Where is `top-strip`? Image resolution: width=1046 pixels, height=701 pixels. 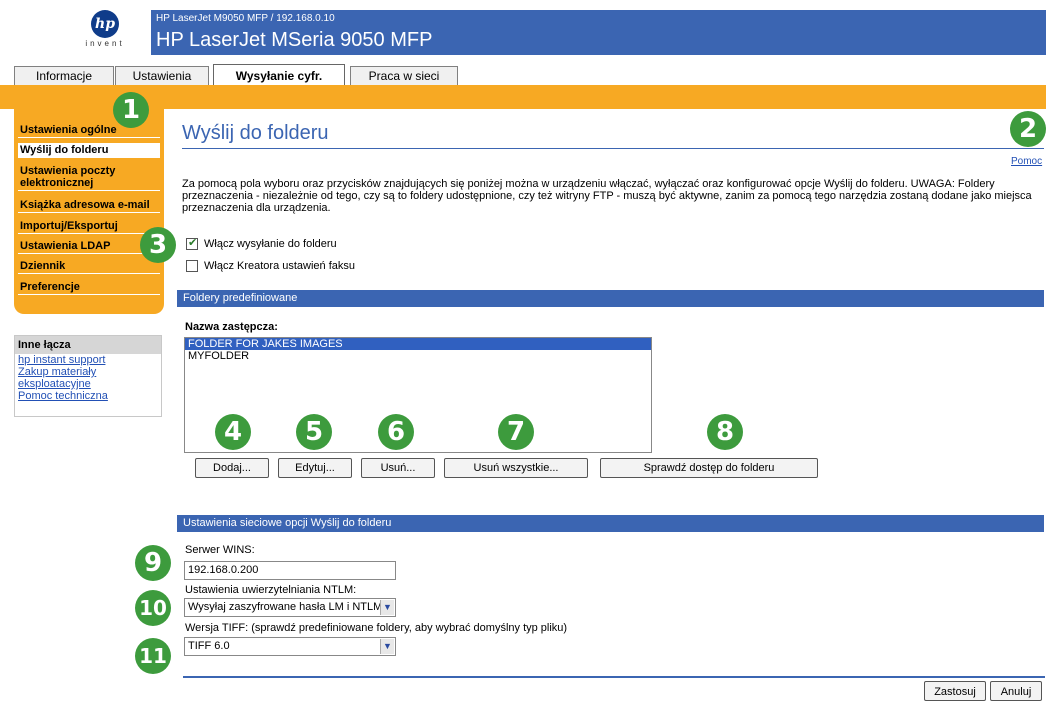
top-strip is located at coordinates (523, 4).